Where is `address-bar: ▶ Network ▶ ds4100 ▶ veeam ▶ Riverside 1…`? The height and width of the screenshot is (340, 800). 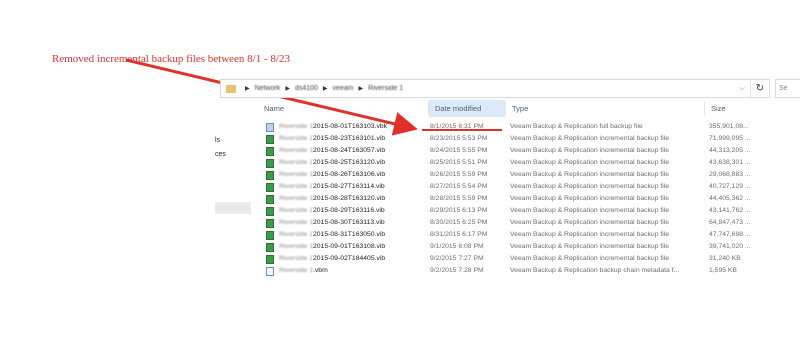 address-bar: ▶ Network ▶ ds4100 ▶ veeam ▶ Riverside 1… is located at coordinates (495, 88).